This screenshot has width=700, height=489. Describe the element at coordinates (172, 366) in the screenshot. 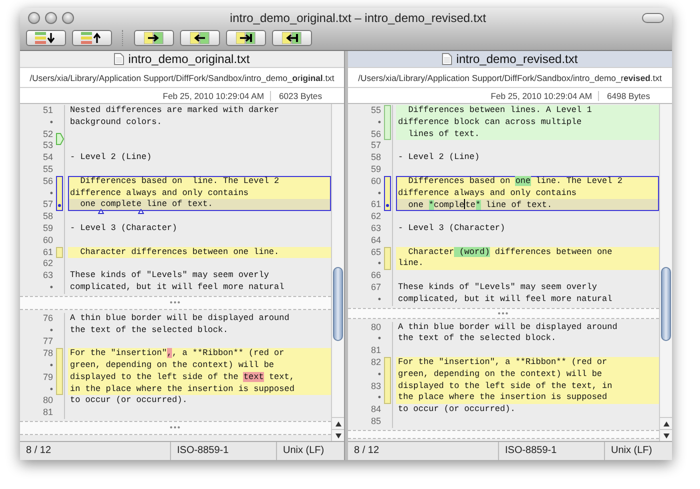

I see `code-line: green, depending on the context) will be` at that location.